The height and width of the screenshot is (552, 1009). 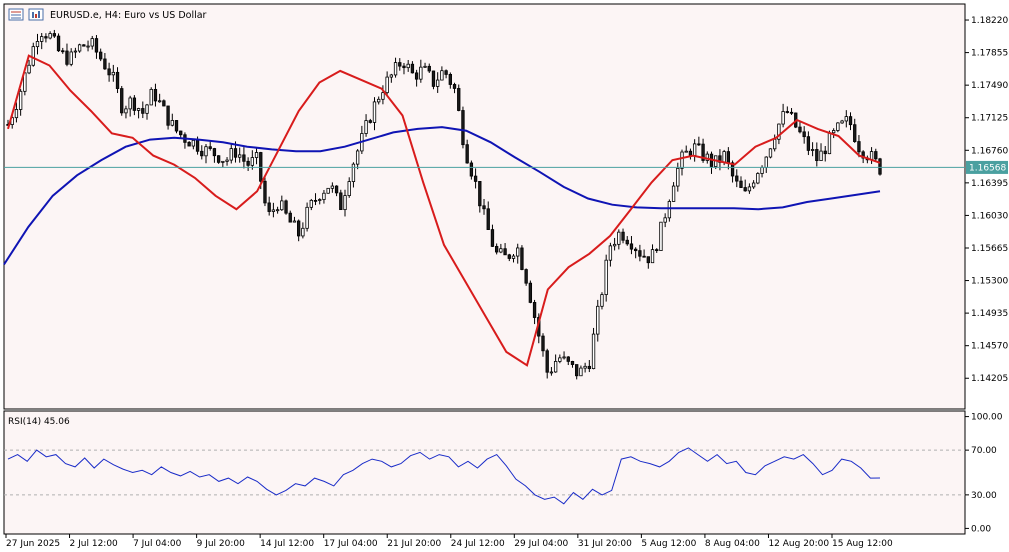 What do you see at coordinates (16, 14) in the screenshot?
I see `grid-icon` at bounding box center [16, 14].